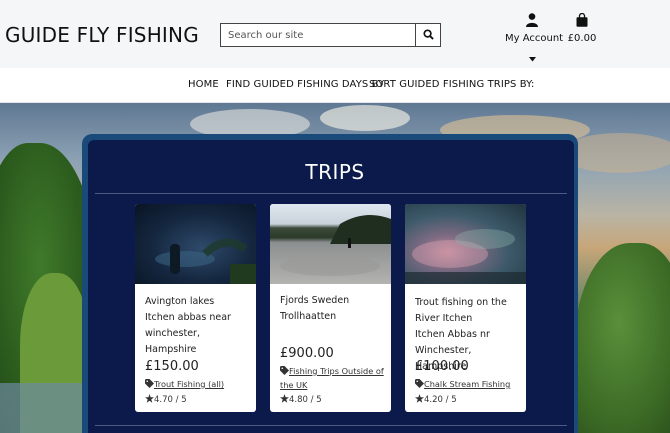  I want to click on trip-rating: 4.80 / 5, so click(305, 400).